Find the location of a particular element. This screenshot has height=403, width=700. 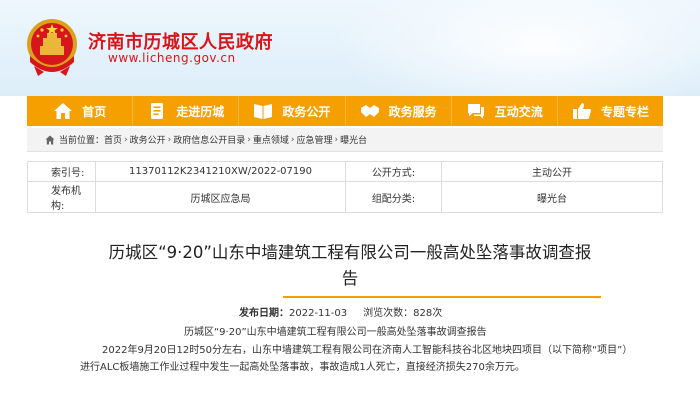

article-meta: 发布日期：2022-11-03 浏览次数：828次 is located at coordinates (340, 311).